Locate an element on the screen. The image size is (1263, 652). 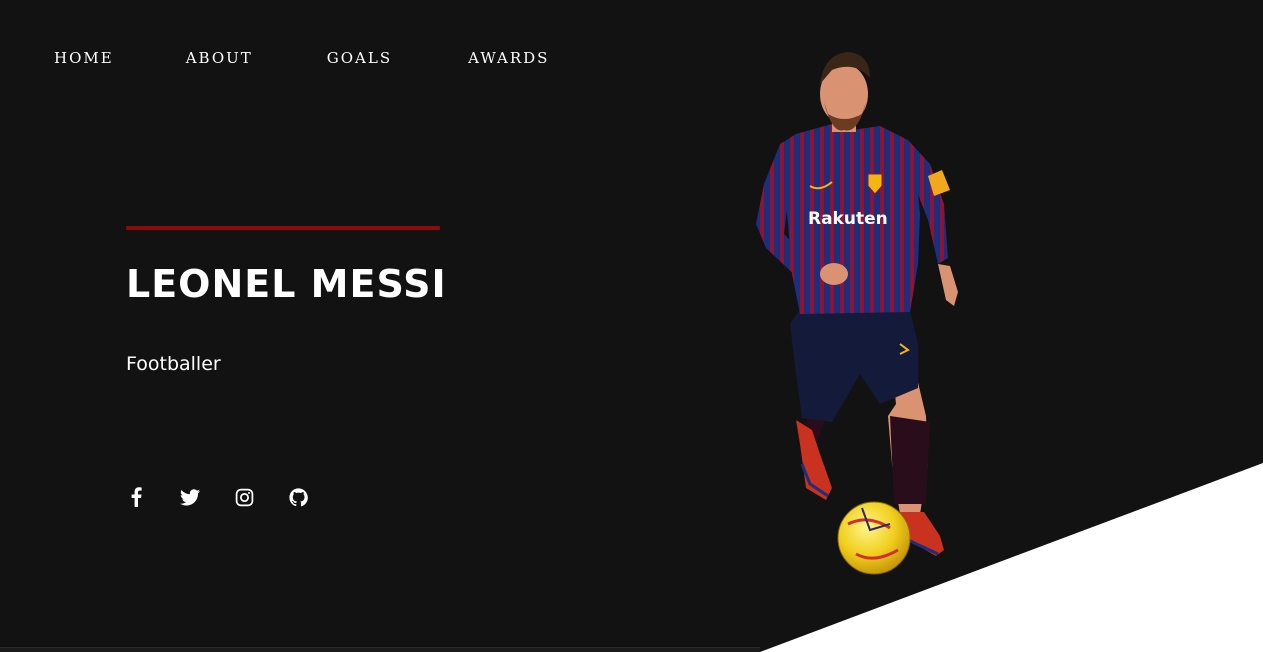
social-links is located at coordinates (217, 497).